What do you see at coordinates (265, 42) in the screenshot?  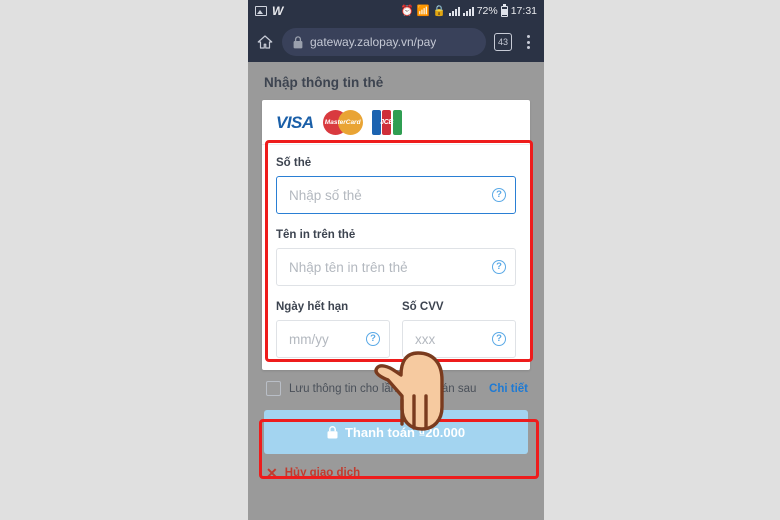 I see `home-icon` at bounding box center [265, 42].